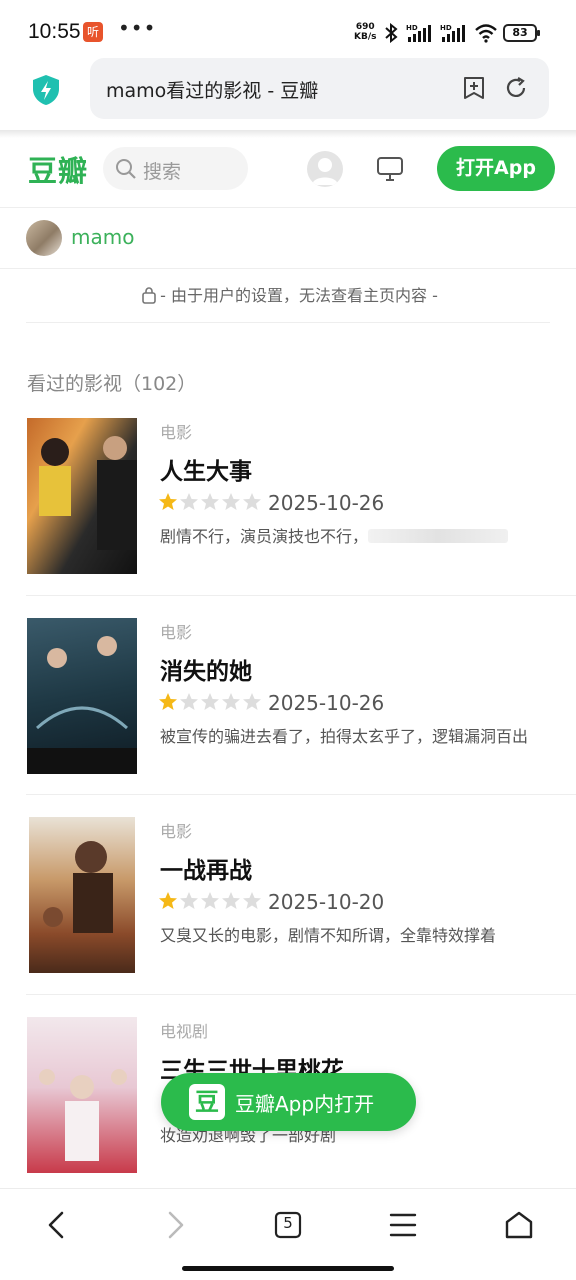  I want to click on url-title: mamo看过的影视 - 豆瓣, so click(212, 91).